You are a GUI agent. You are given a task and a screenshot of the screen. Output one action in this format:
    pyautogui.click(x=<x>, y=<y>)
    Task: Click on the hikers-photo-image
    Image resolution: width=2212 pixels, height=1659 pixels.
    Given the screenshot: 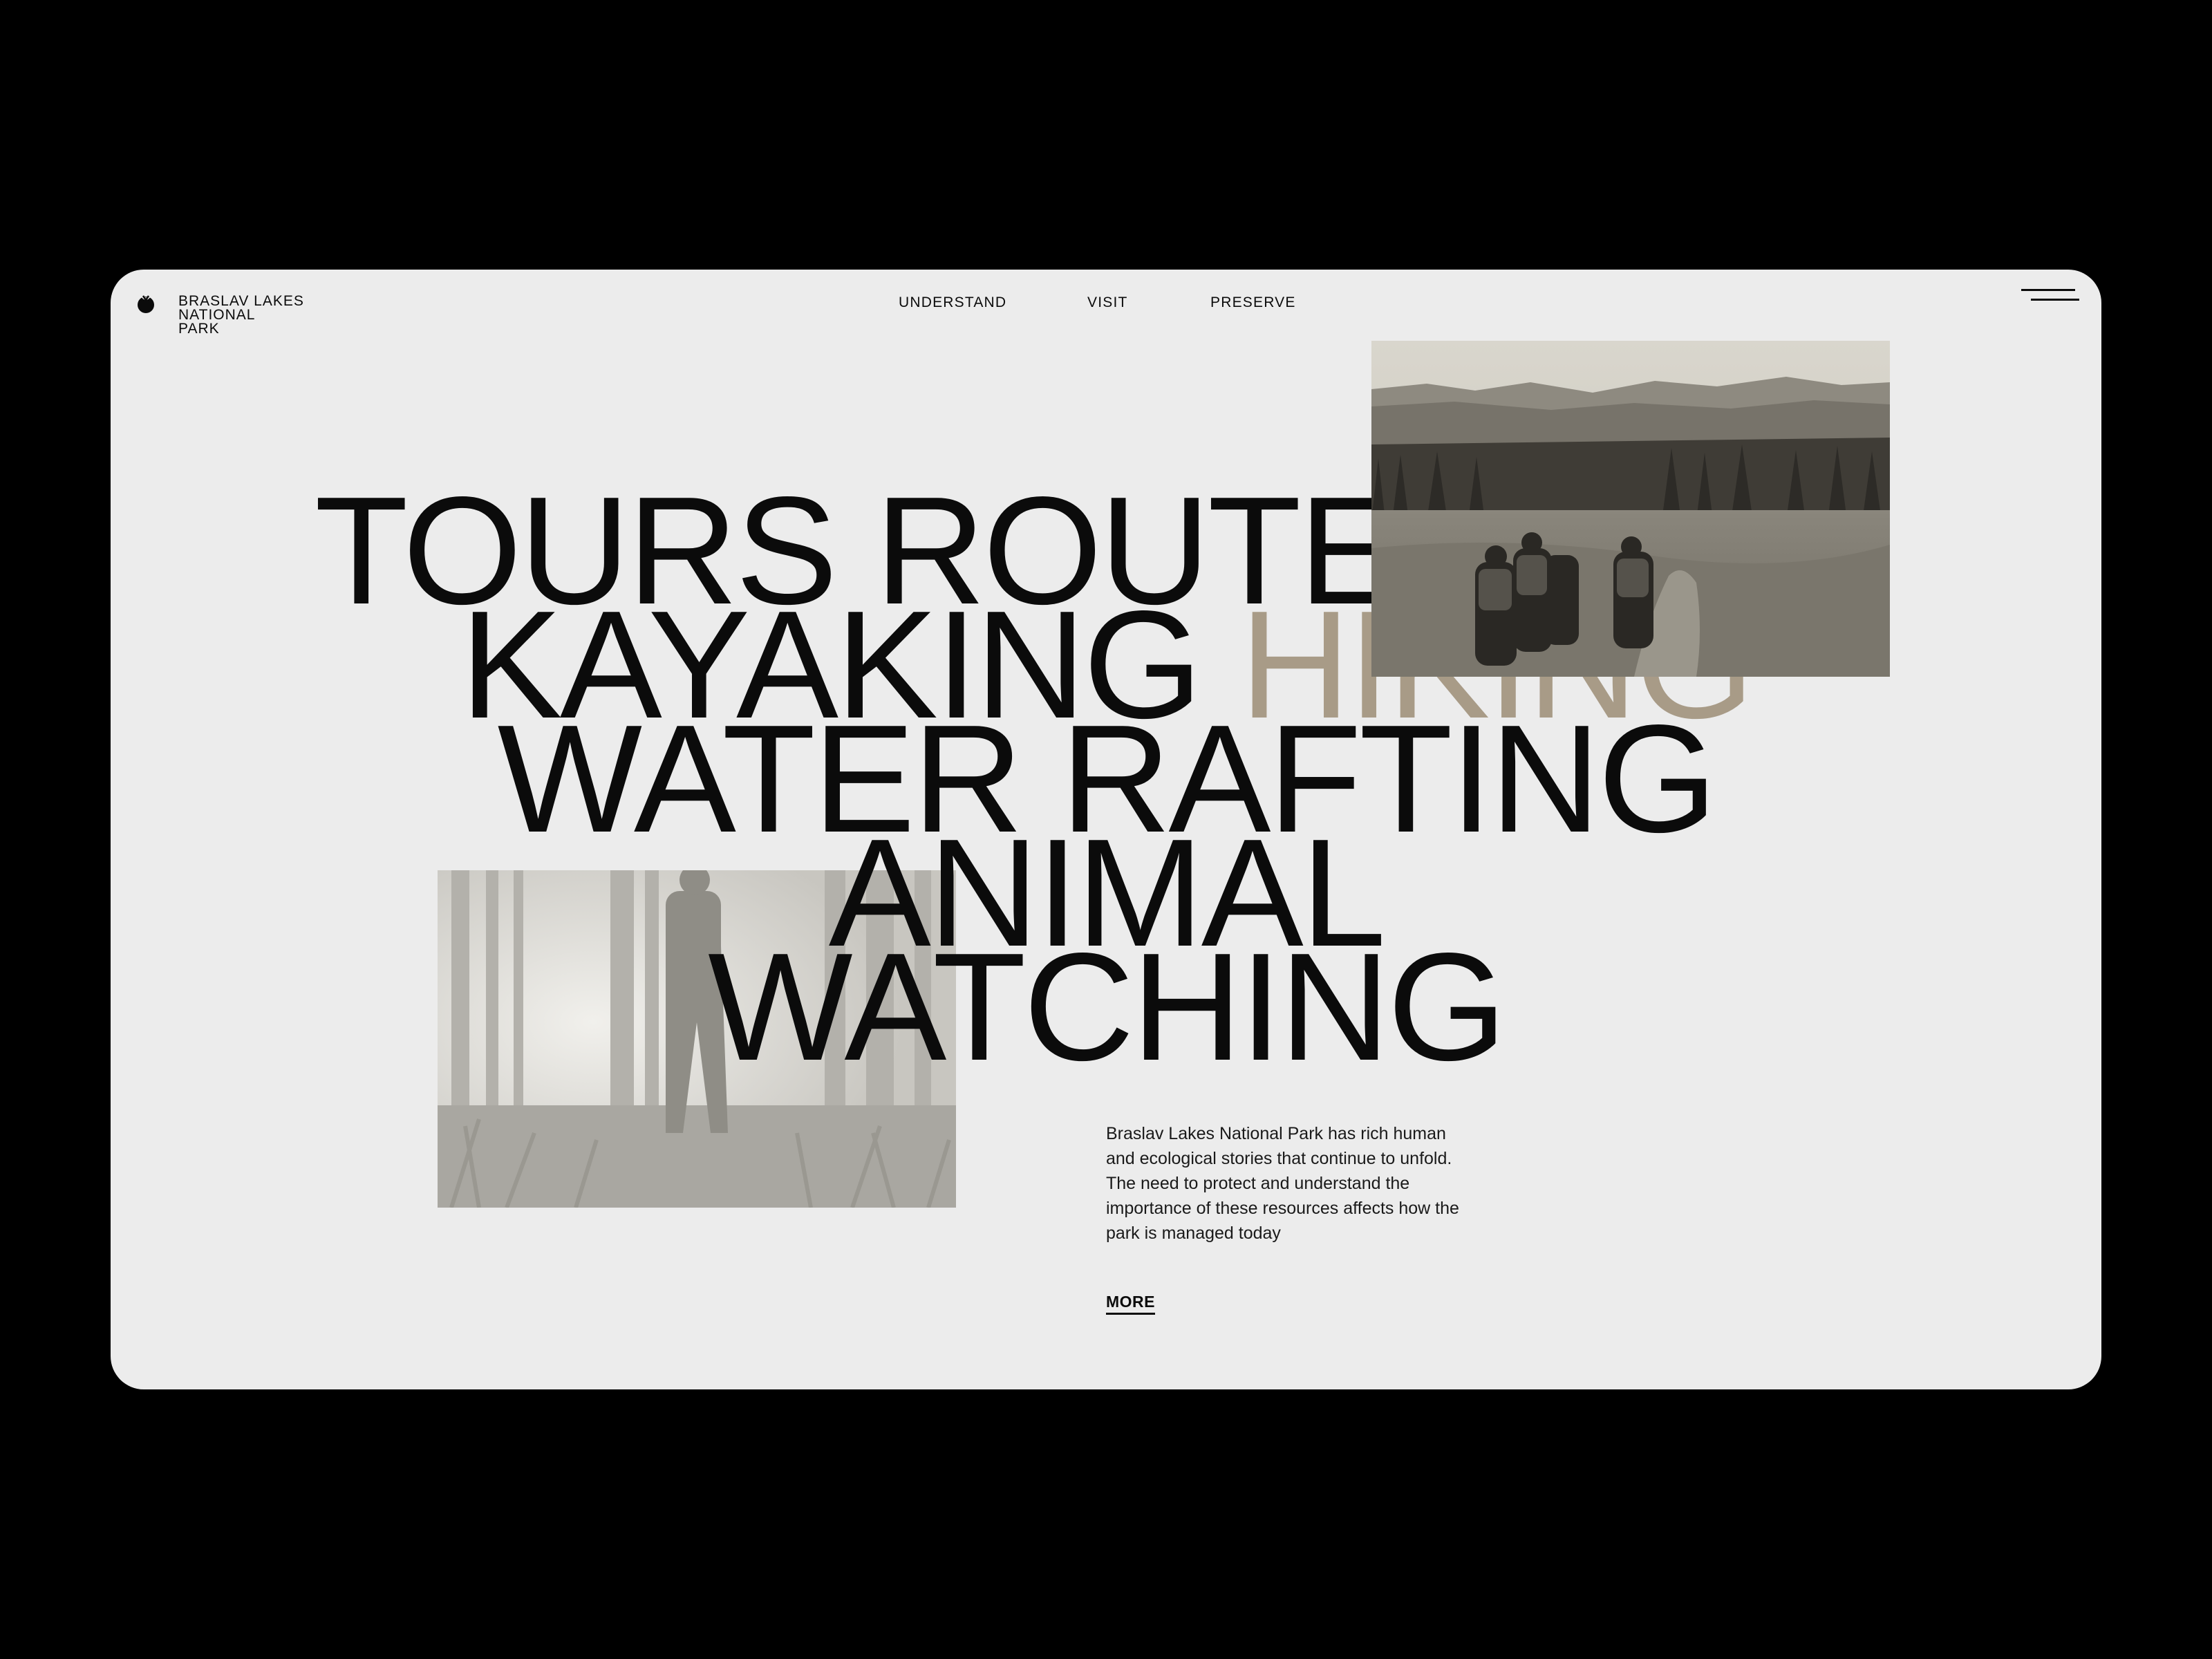 What is the action you would take?
    pyautogui.click(x=1630, y=509)
    